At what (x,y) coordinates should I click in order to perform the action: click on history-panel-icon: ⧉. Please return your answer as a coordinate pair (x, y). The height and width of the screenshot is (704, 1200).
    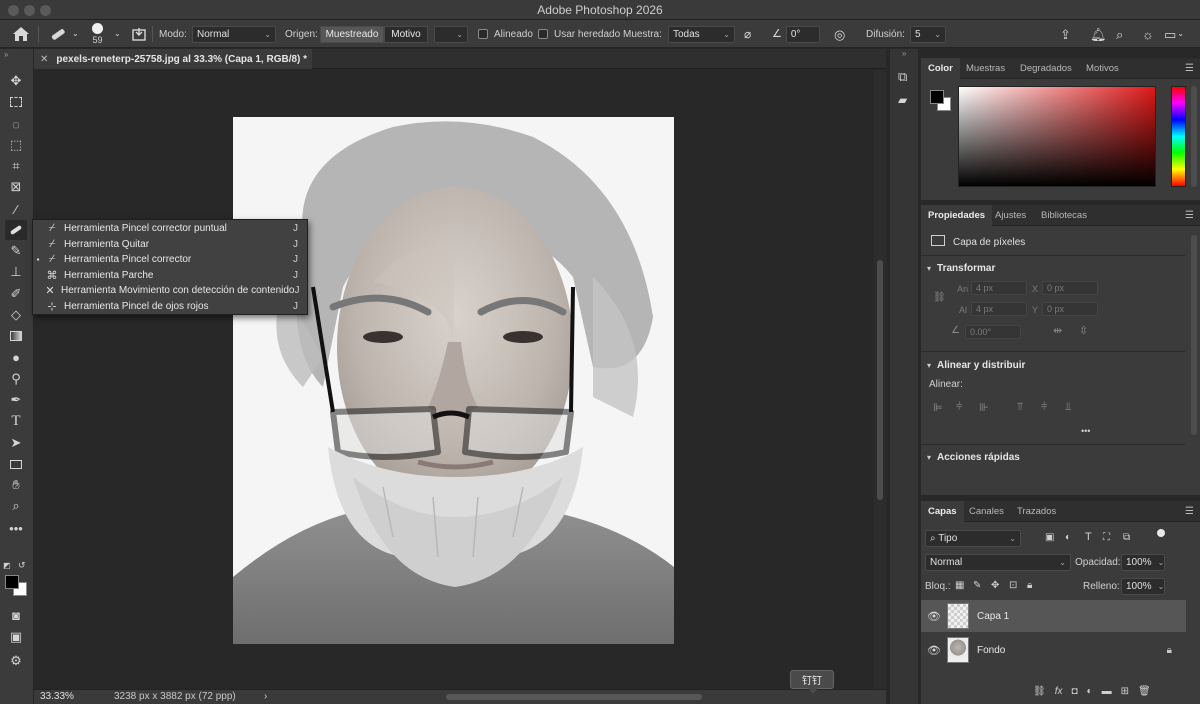
    Looking at the image, I should click on (902, 77).